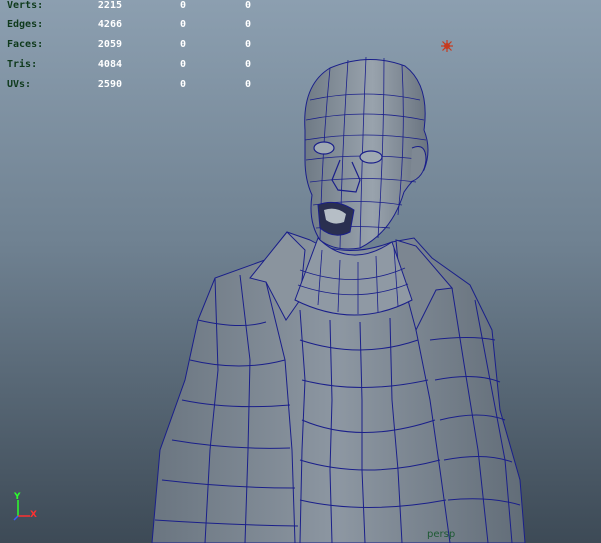 This screenshot has height=543, width=601. I want to click on axis-gizmo, so click(21, 510).